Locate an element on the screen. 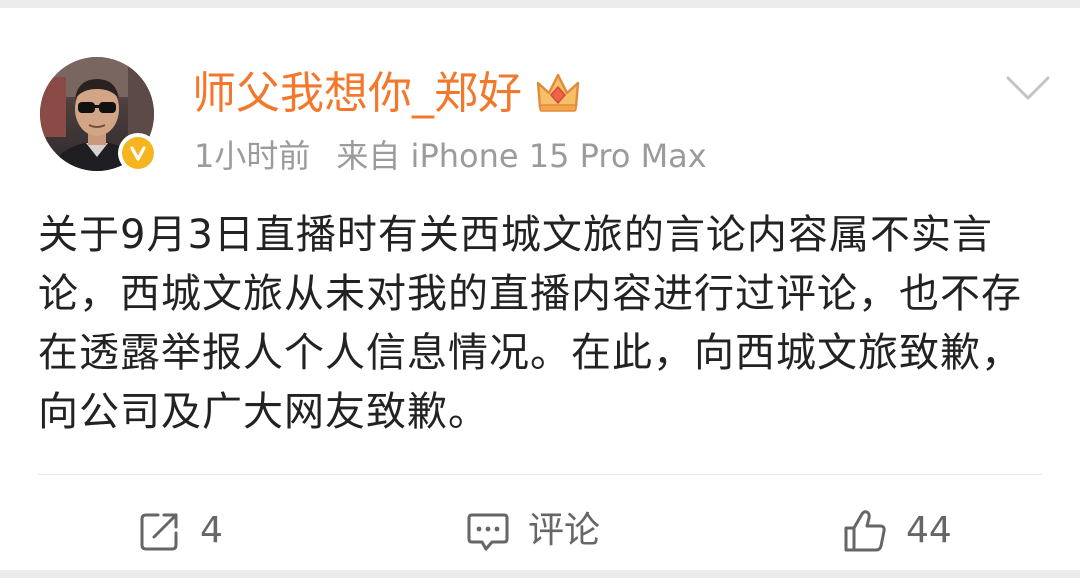 The image size is (1080, 578). author-name: 师父我想你_郑好 is located at coordinates (357, 94).